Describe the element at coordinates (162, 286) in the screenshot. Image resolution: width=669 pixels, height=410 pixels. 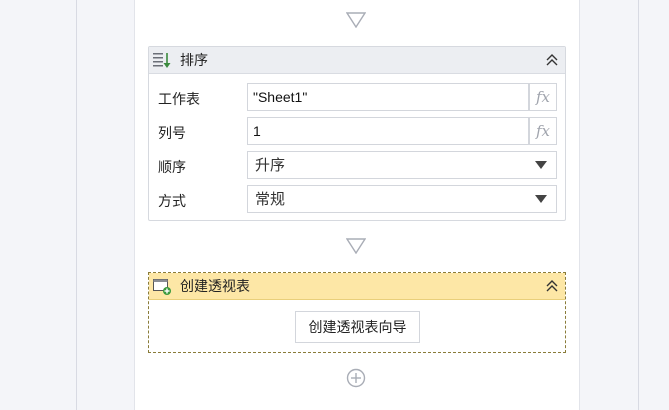
I see `pivot-table-add-icon` at that location.